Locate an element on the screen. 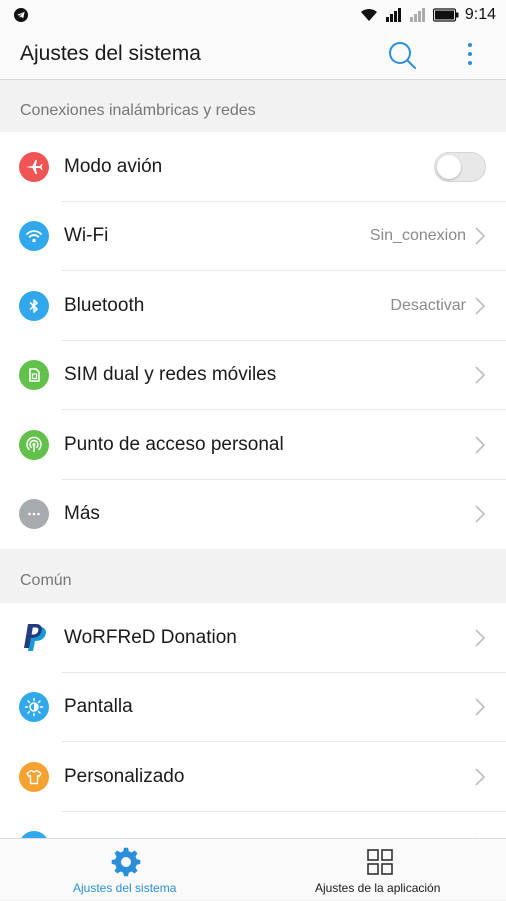  row-value: Desactivar is located at coordinates (428, 305).